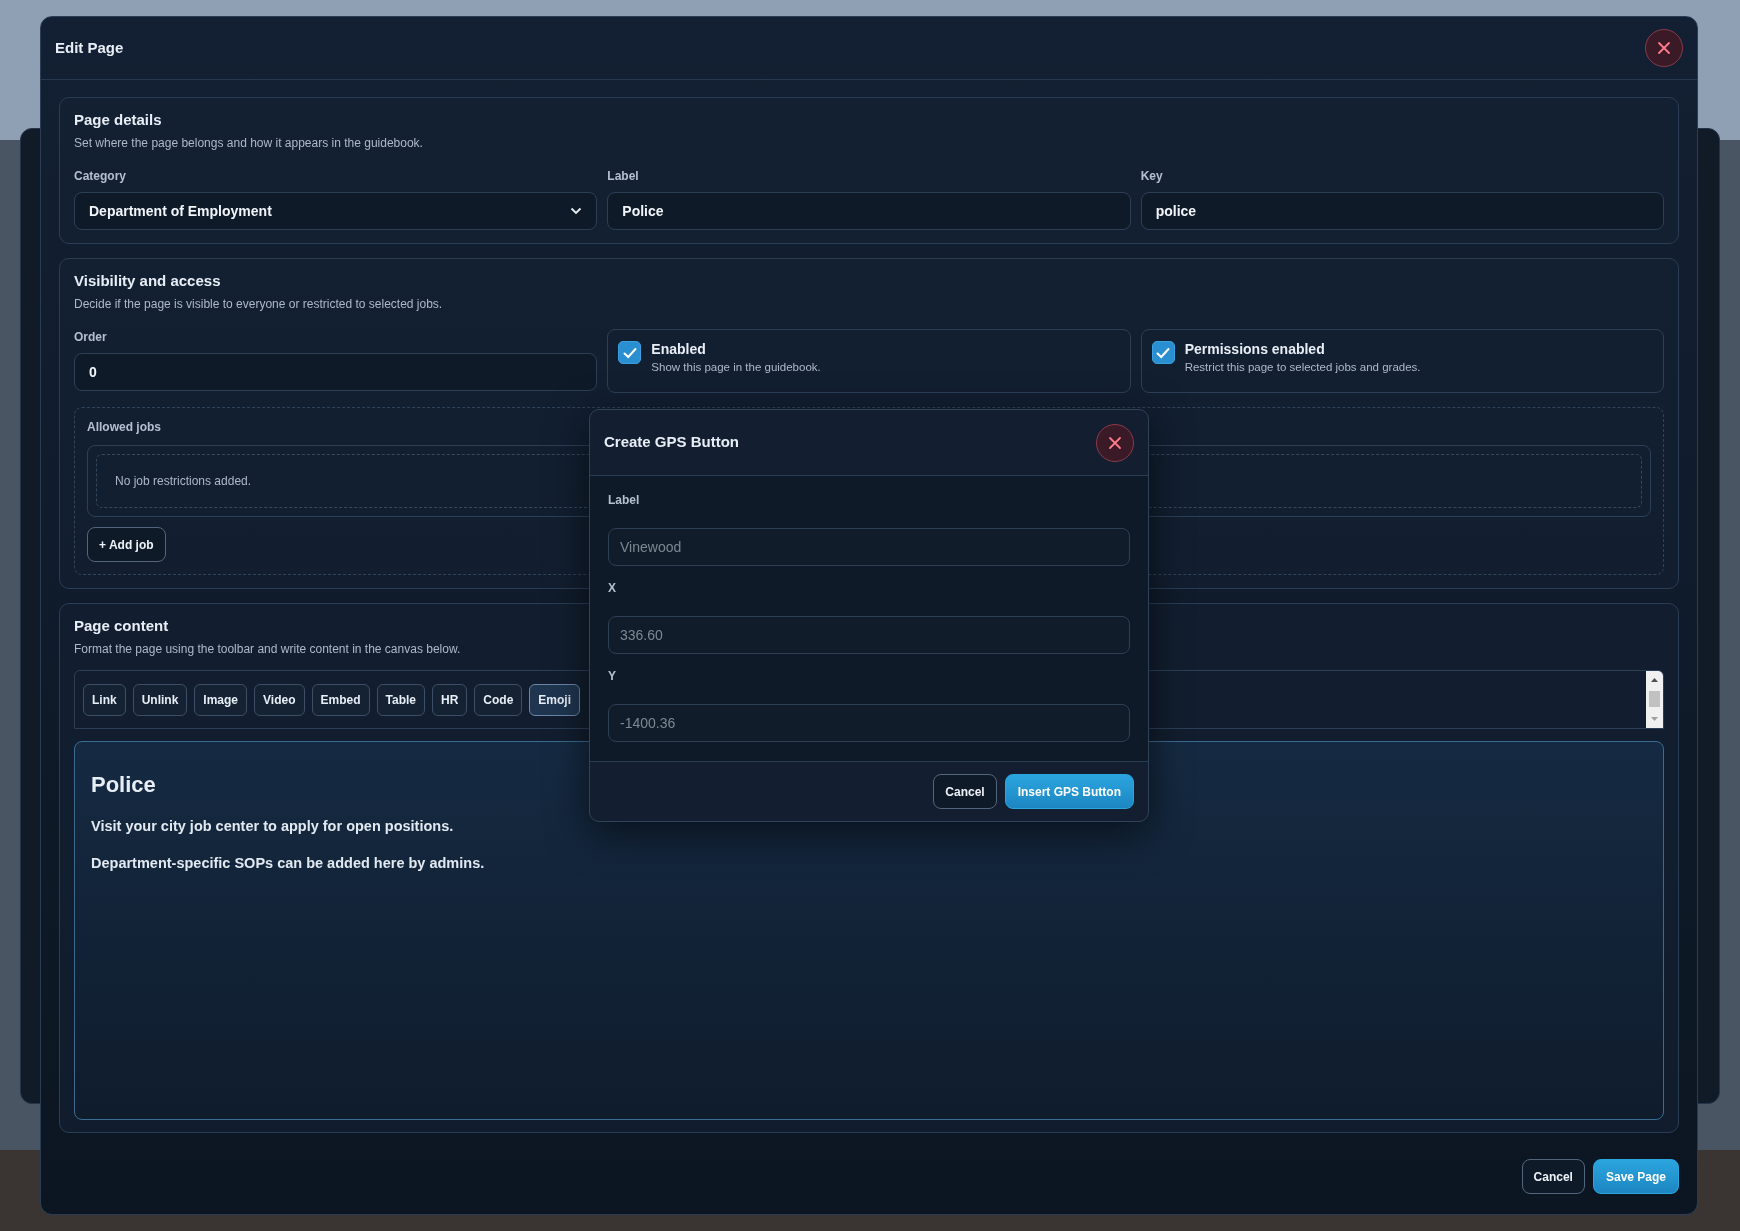  What do you see at coordinates (869, 211) in the screenshot?
I see `text-field: Police` at bounding box center [869, 211].